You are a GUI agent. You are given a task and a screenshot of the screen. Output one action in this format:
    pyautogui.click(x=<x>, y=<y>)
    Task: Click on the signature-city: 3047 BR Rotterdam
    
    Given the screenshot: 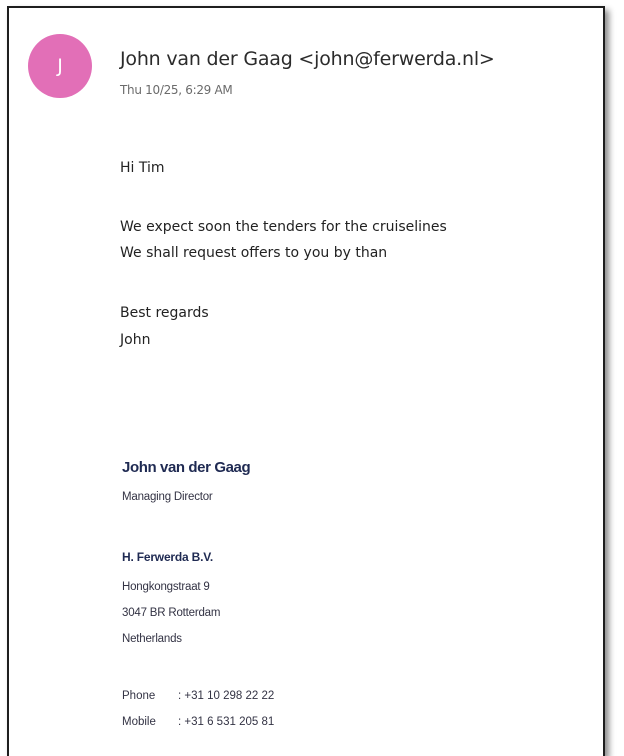 What is the action you would take?
    pyautogui.click(x=171, y=613)
    